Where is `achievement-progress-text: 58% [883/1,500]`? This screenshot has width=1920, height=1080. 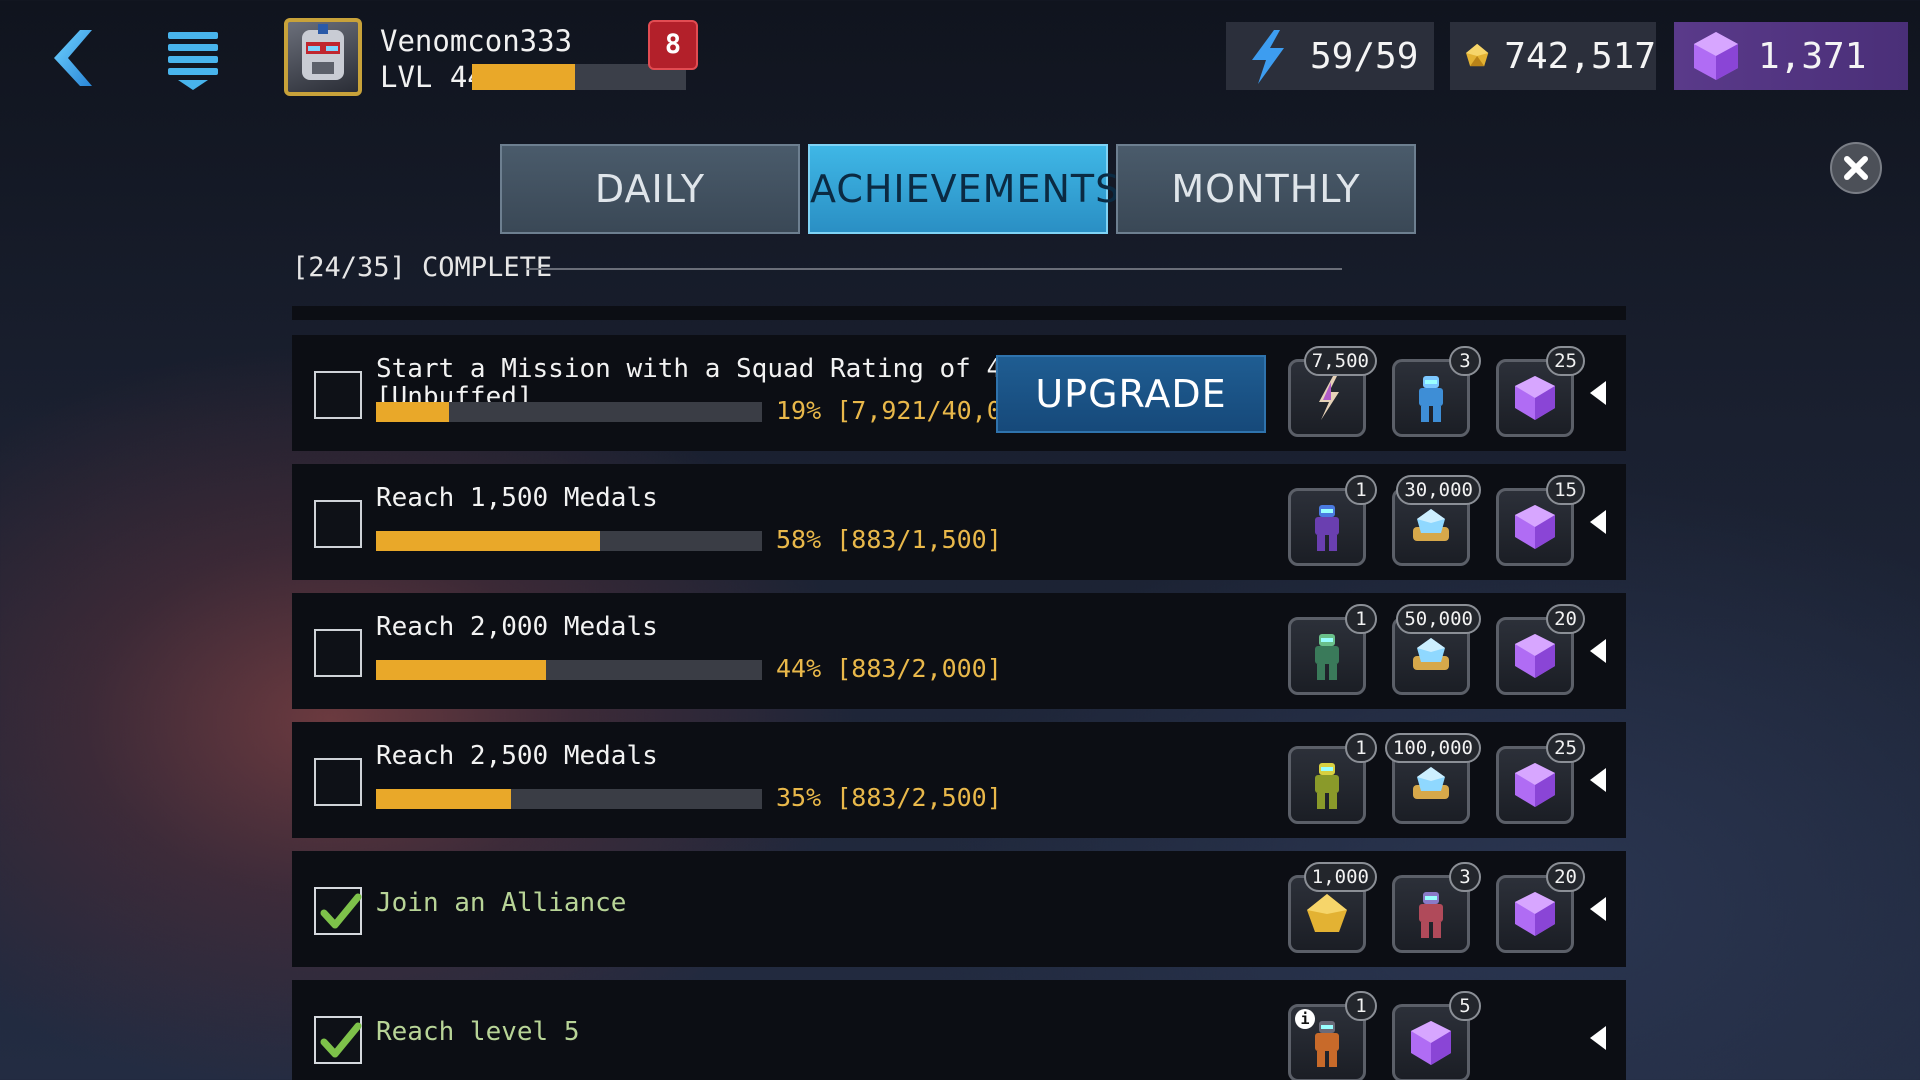 achievement-progress-text: 58% [883/1,500] is located at coordinates (889, 539).